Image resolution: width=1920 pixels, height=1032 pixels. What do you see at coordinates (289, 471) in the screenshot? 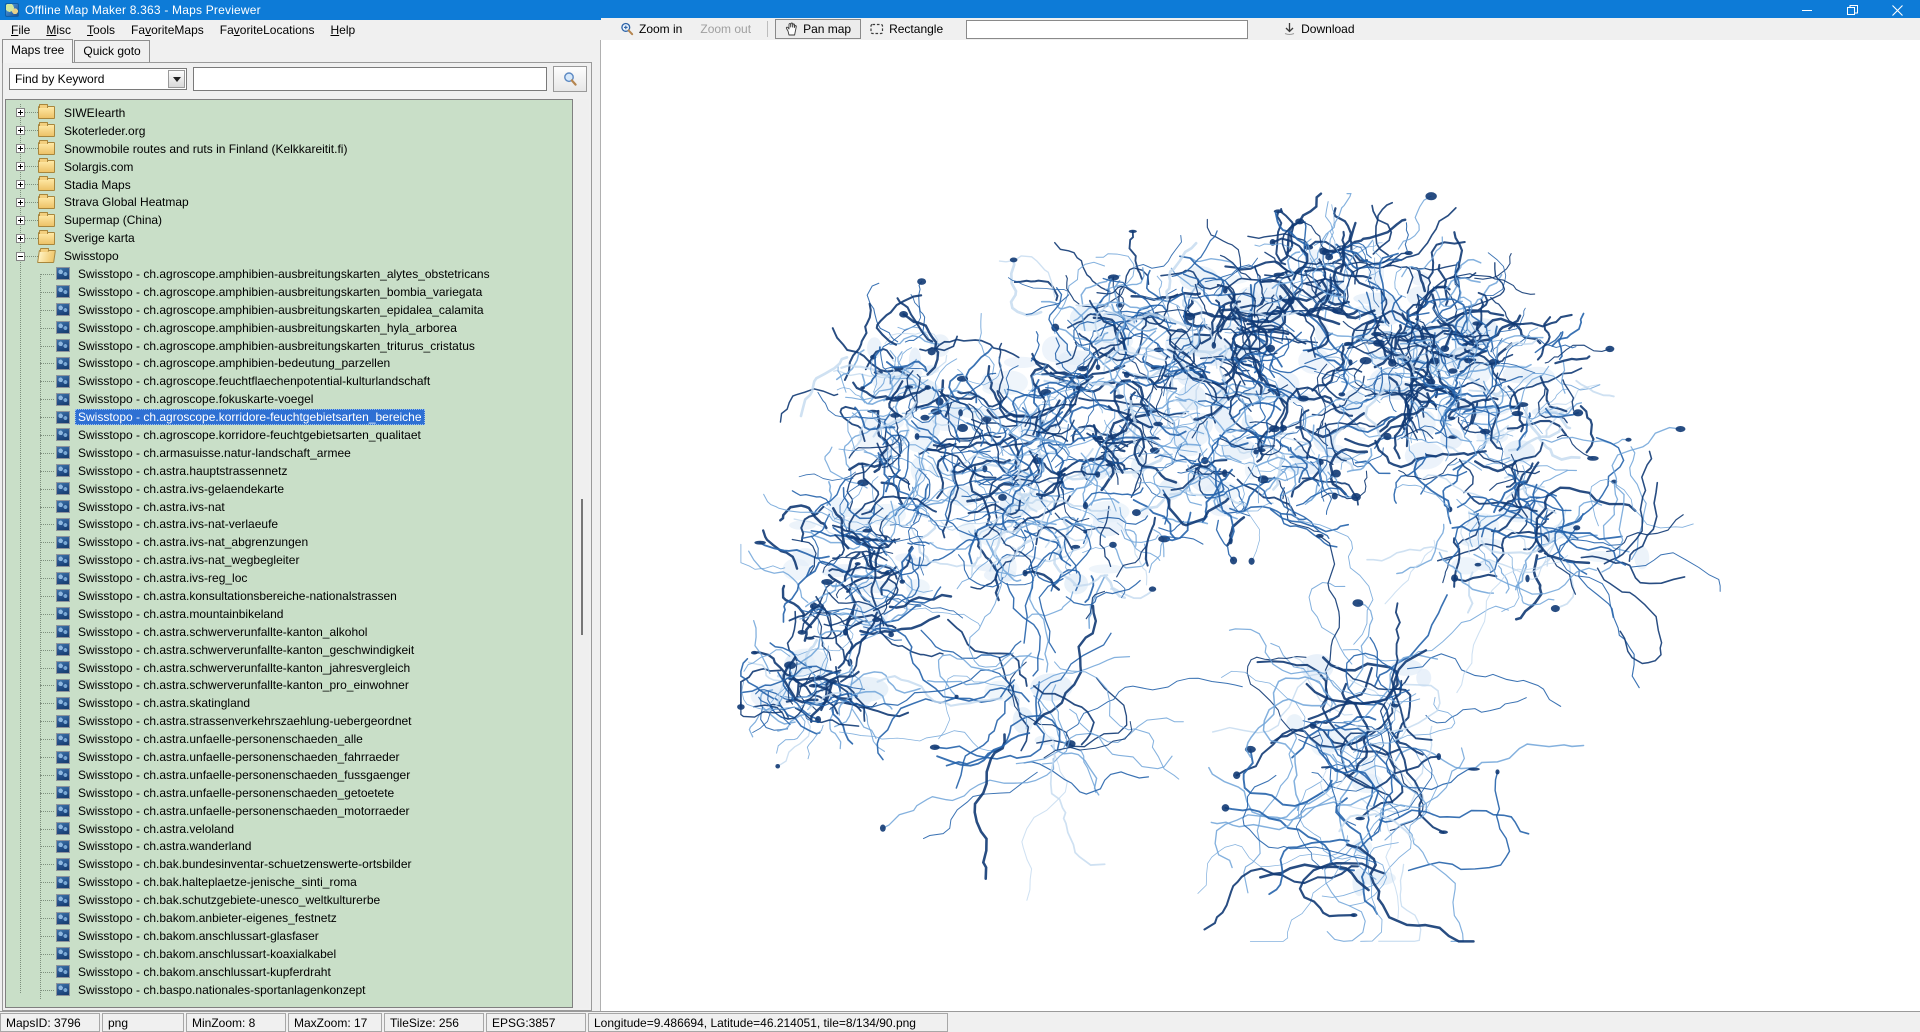
I see `tree-item: Swisstopo - ch.astra.hauptstrassennetz` at bounding box center [289, 471].